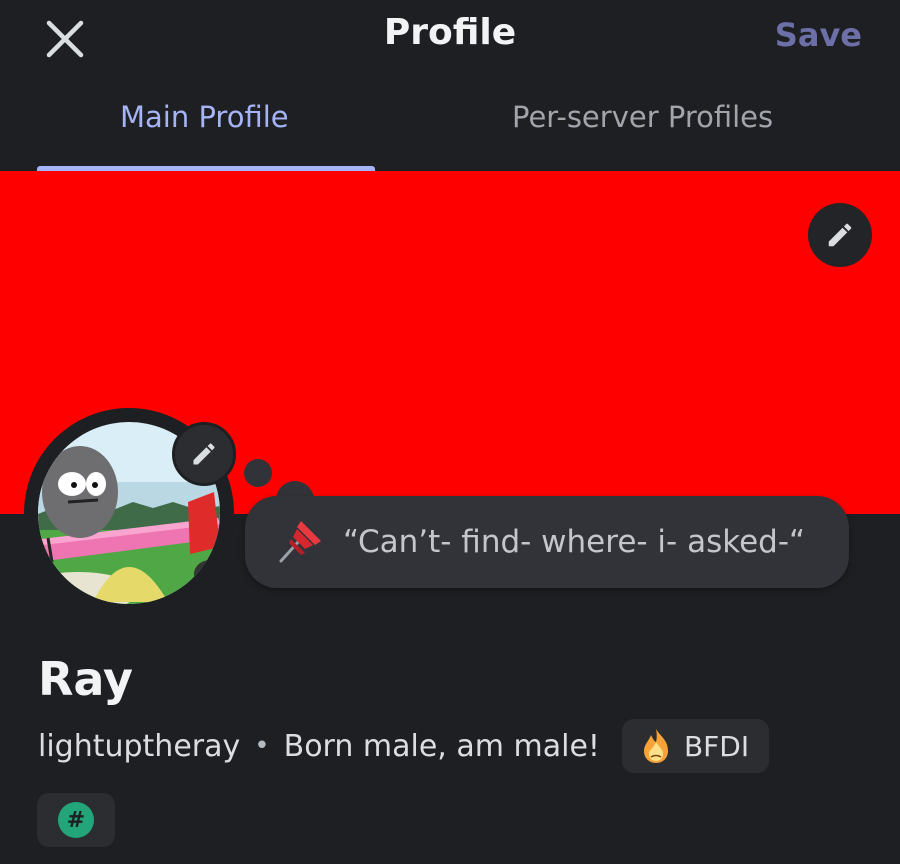 Image resolution: width=900 pixels, height=864 pixels. I want to click on top-bar: Profile Save, so click(450, 36).